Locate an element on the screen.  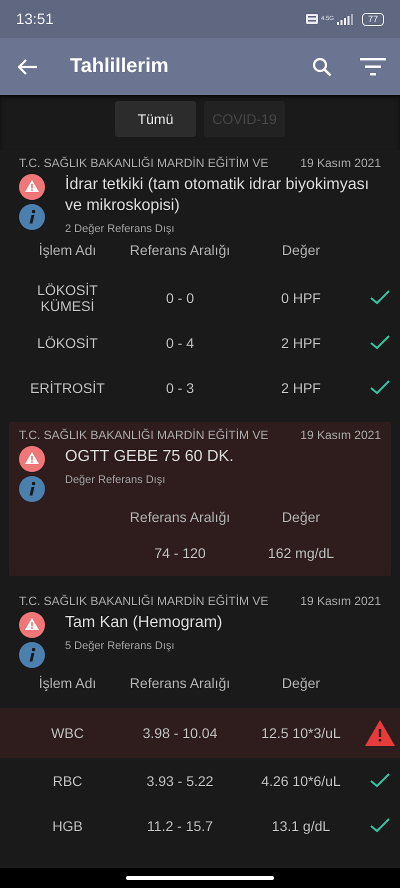
test-title: Tam Kan (Hemogram) is located at coordinates (143, 623).